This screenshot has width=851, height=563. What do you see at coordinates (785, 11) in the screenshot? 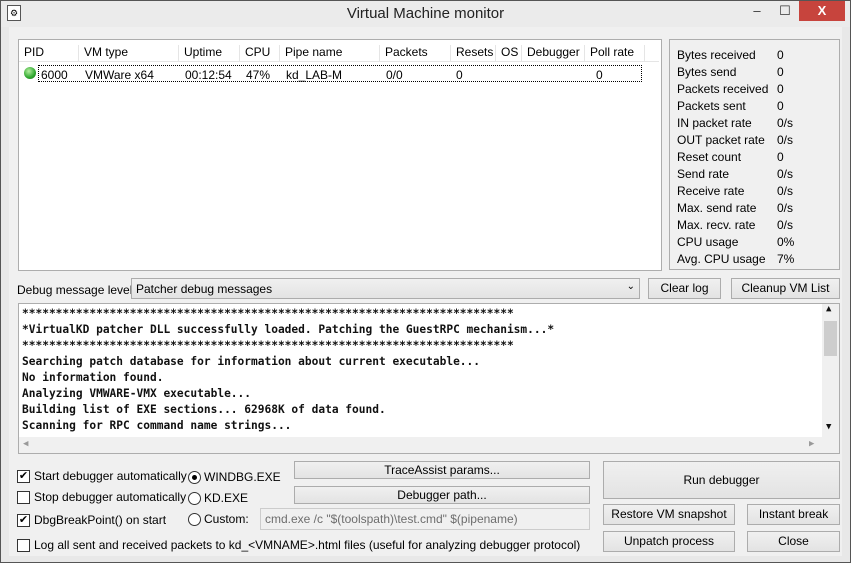
I see `maximize-button: ☐` at bounding box center [785, 11].